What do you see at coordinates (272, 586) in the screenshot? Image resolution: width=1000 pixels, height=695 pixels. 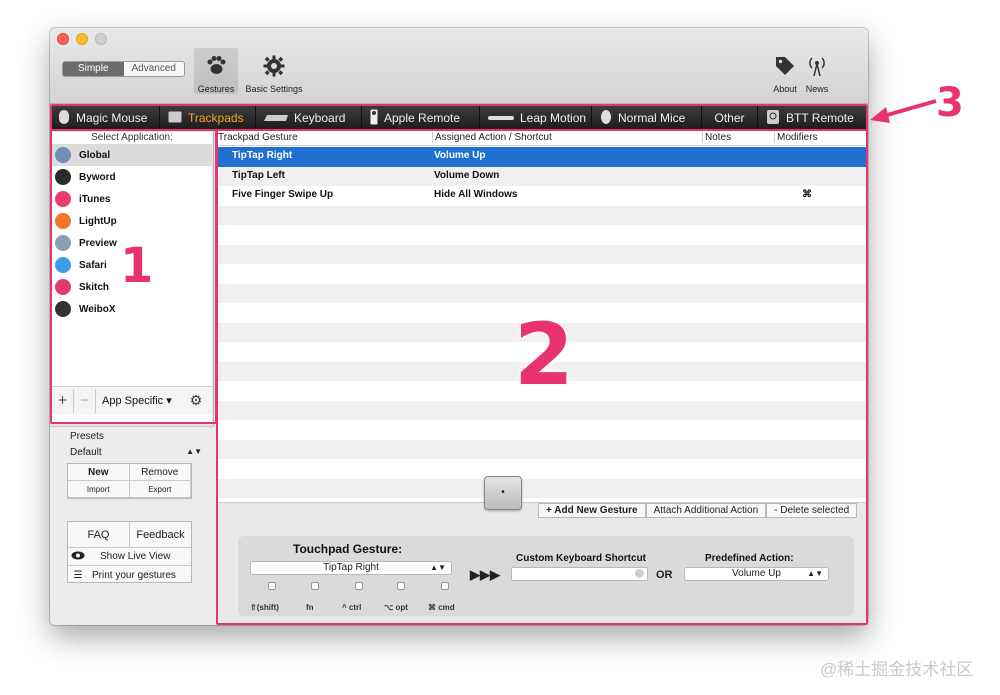 I see `shift-checkbox` at bounding box center [272, 586].